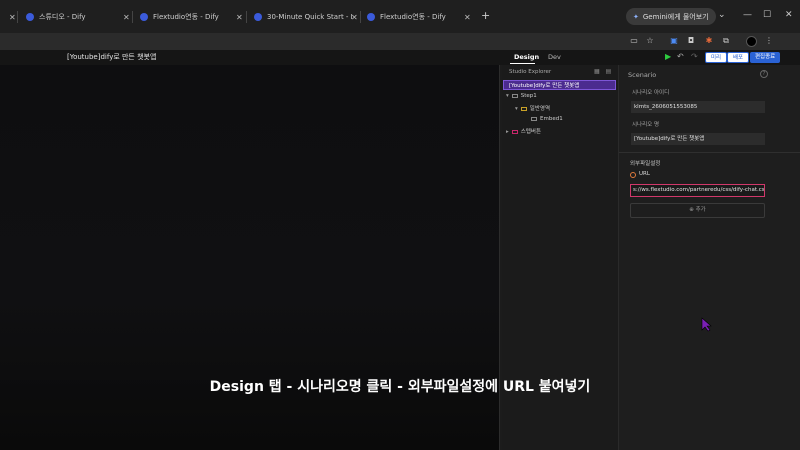 Image resolution: width=800 pixels, height=450 pixels. I want to click on tree-item-label: 일반영역, so click(540, 109).